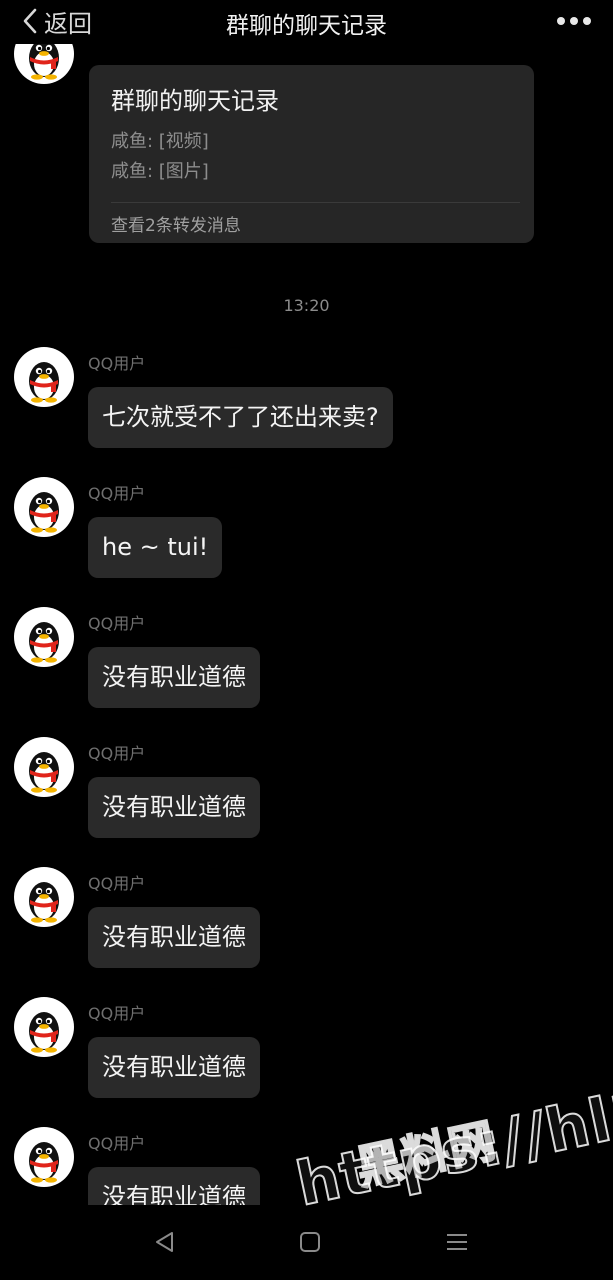 The height and width of the screenshot is (1280, 613). What do you see at coordinates (306, 542) in the screenshot?
I see `message-row: QQ用户 he ~ tui!` at bounding box center [306, 542].